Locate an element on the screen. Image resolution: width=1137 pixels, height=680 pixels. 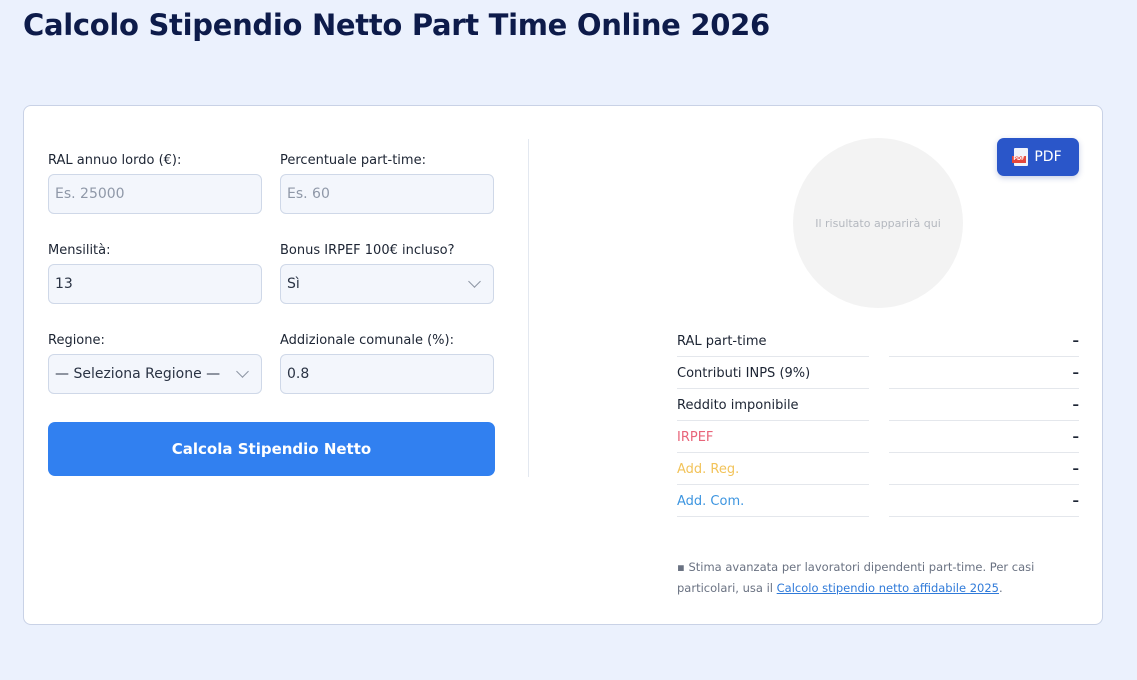
addcom-label: Addizionale comunale (%): is located at coordinates (367, 340).